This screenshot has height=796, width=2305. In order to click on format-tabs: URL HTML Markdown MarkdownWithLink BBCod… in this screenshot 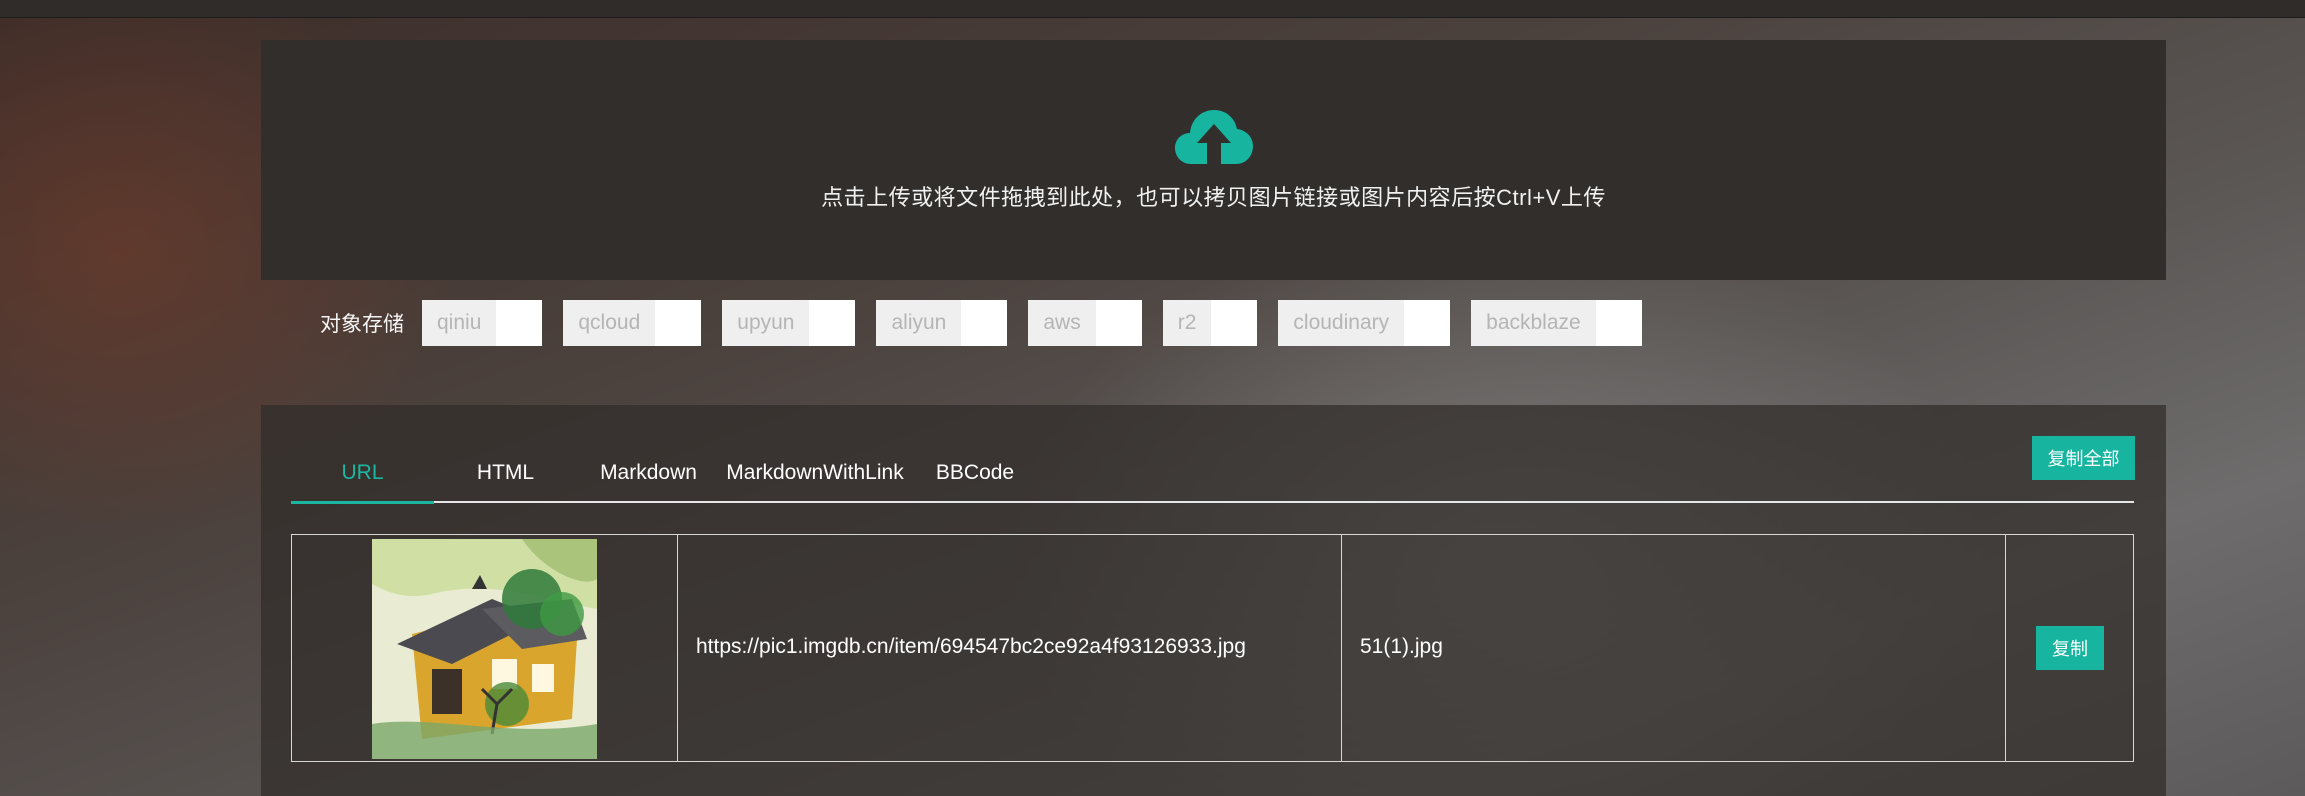, I will do `click(1212, 474)`.